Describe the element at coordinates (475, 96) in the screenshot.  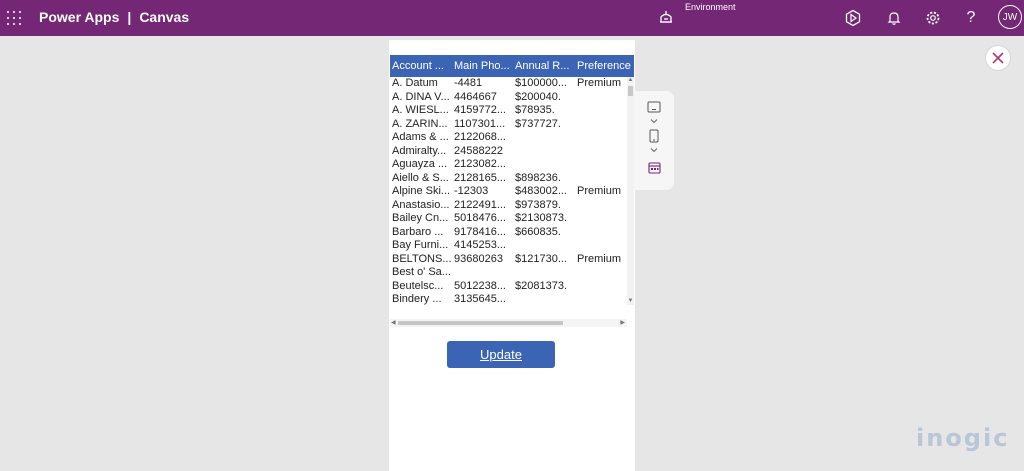
I see `cell-main-phone: 4464667` at that location.